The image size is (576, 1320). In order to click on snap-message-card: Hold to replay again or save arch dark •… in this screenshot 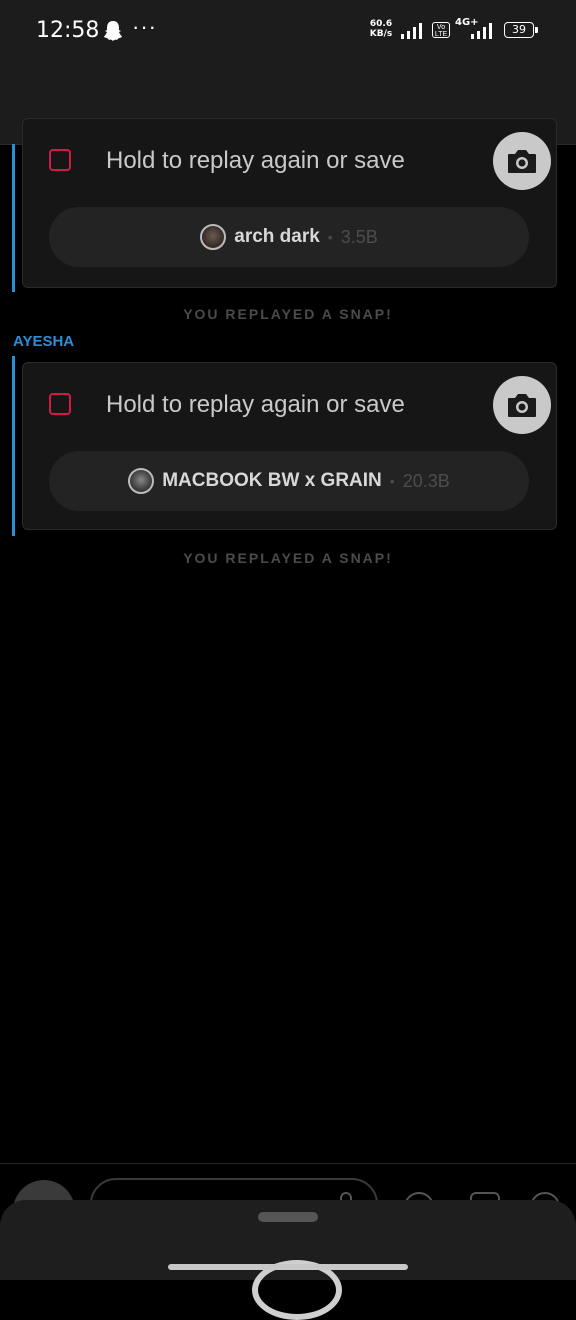, I will do `click(289, 203)`.